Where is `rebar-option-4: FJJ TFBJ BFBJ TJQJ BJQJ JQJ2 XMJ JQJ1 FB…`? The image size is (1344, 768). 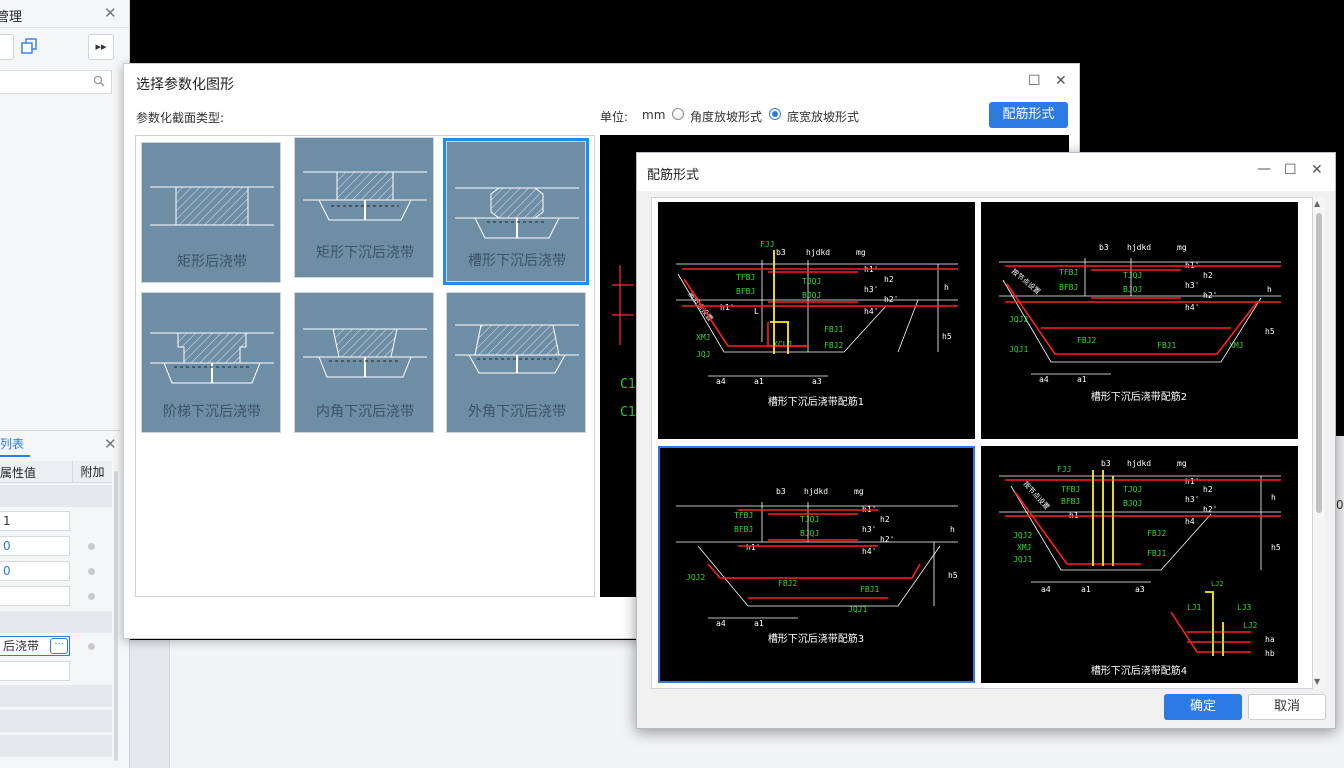 rebar-option-4: FJJ TFBJ BFBJ TJQJ BJQJ JQJ2 XMJ JQJ1 FB… is located at coordinates (1139, 564).